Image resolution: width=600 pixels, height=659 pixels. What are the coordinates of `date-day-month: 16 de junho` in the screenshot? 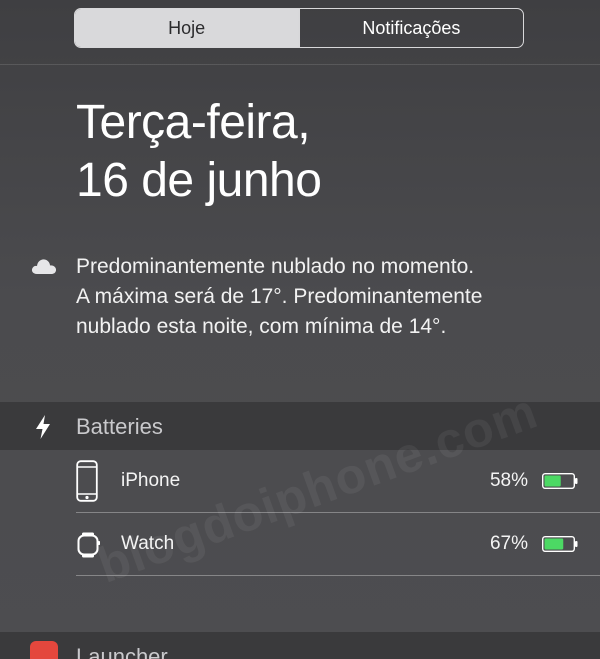 It's located at (199, 180).